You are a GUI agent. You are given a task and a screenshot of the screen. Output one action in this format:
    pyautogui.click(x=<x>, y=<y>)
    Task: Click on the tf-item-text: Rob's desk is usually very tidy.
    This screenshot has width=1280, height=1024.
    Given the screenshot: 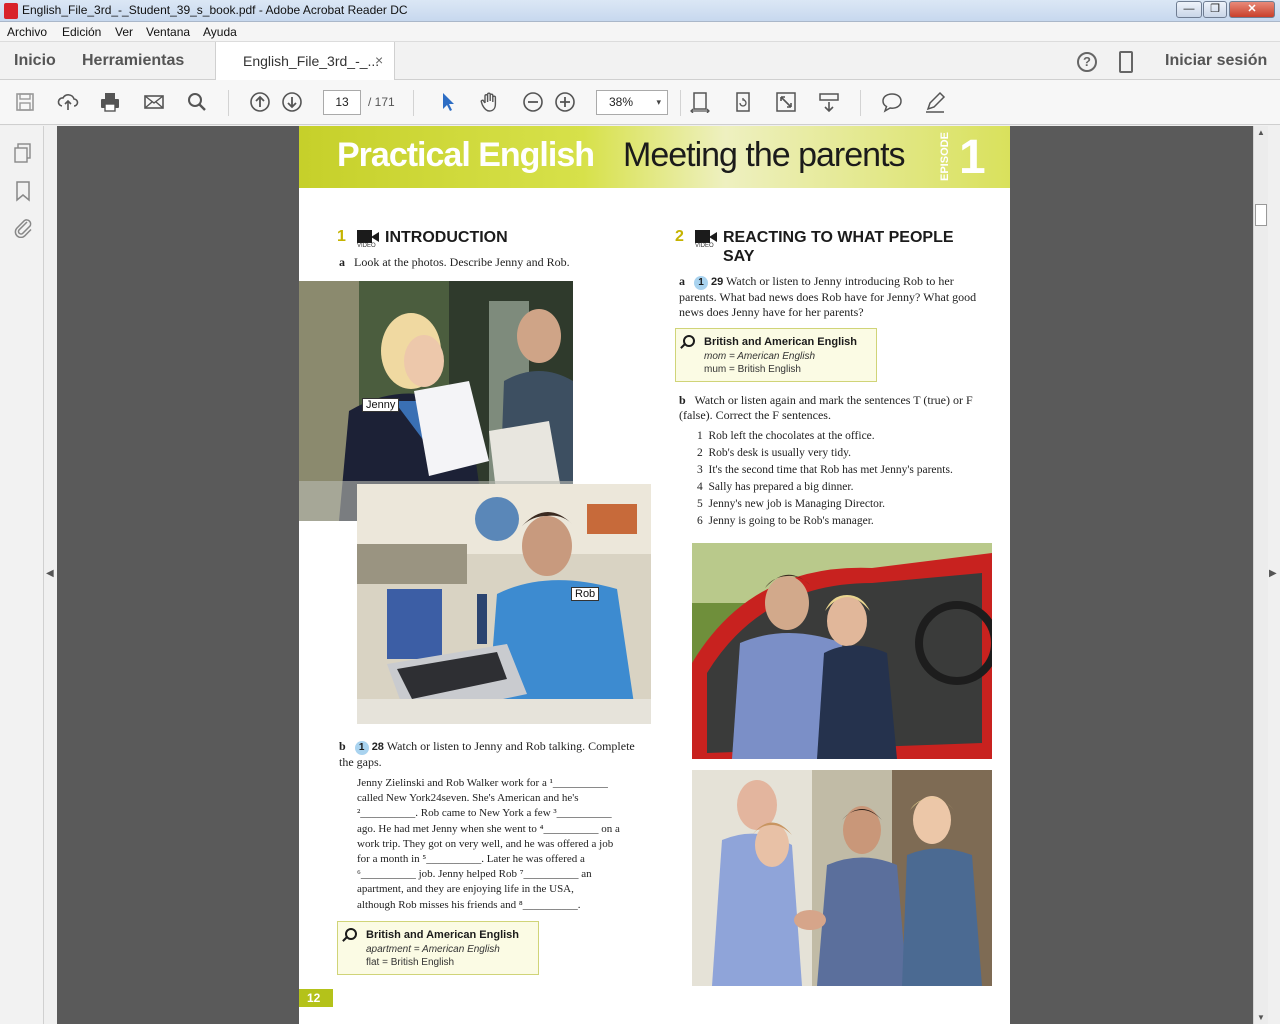 What is the action you would take?
    pyautogui.click(x=780, y=453)
    